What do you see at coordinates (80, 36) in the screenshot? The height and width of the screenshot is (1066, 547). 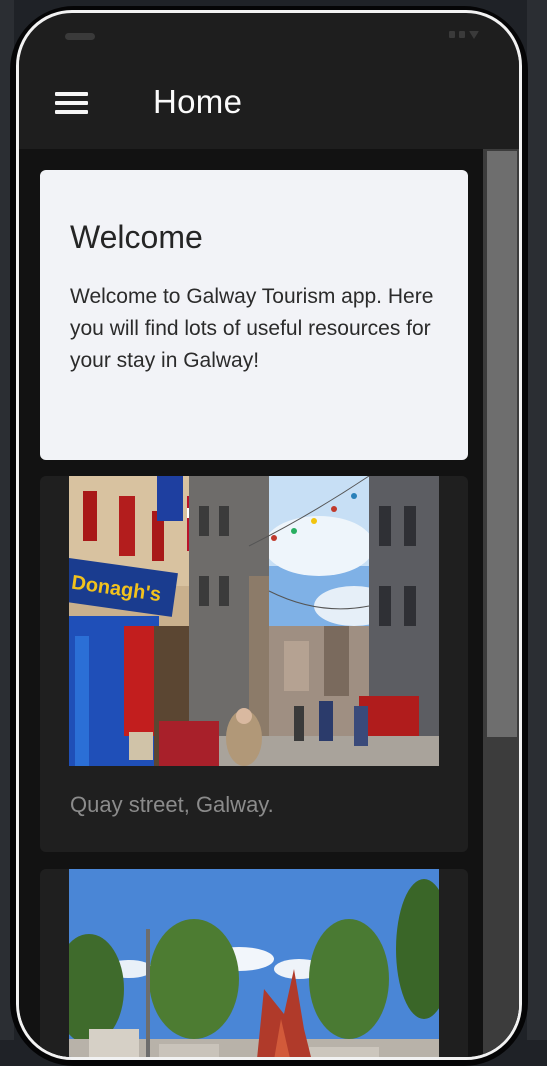 I see `speaker-notch` at bounding box center [80, 36].